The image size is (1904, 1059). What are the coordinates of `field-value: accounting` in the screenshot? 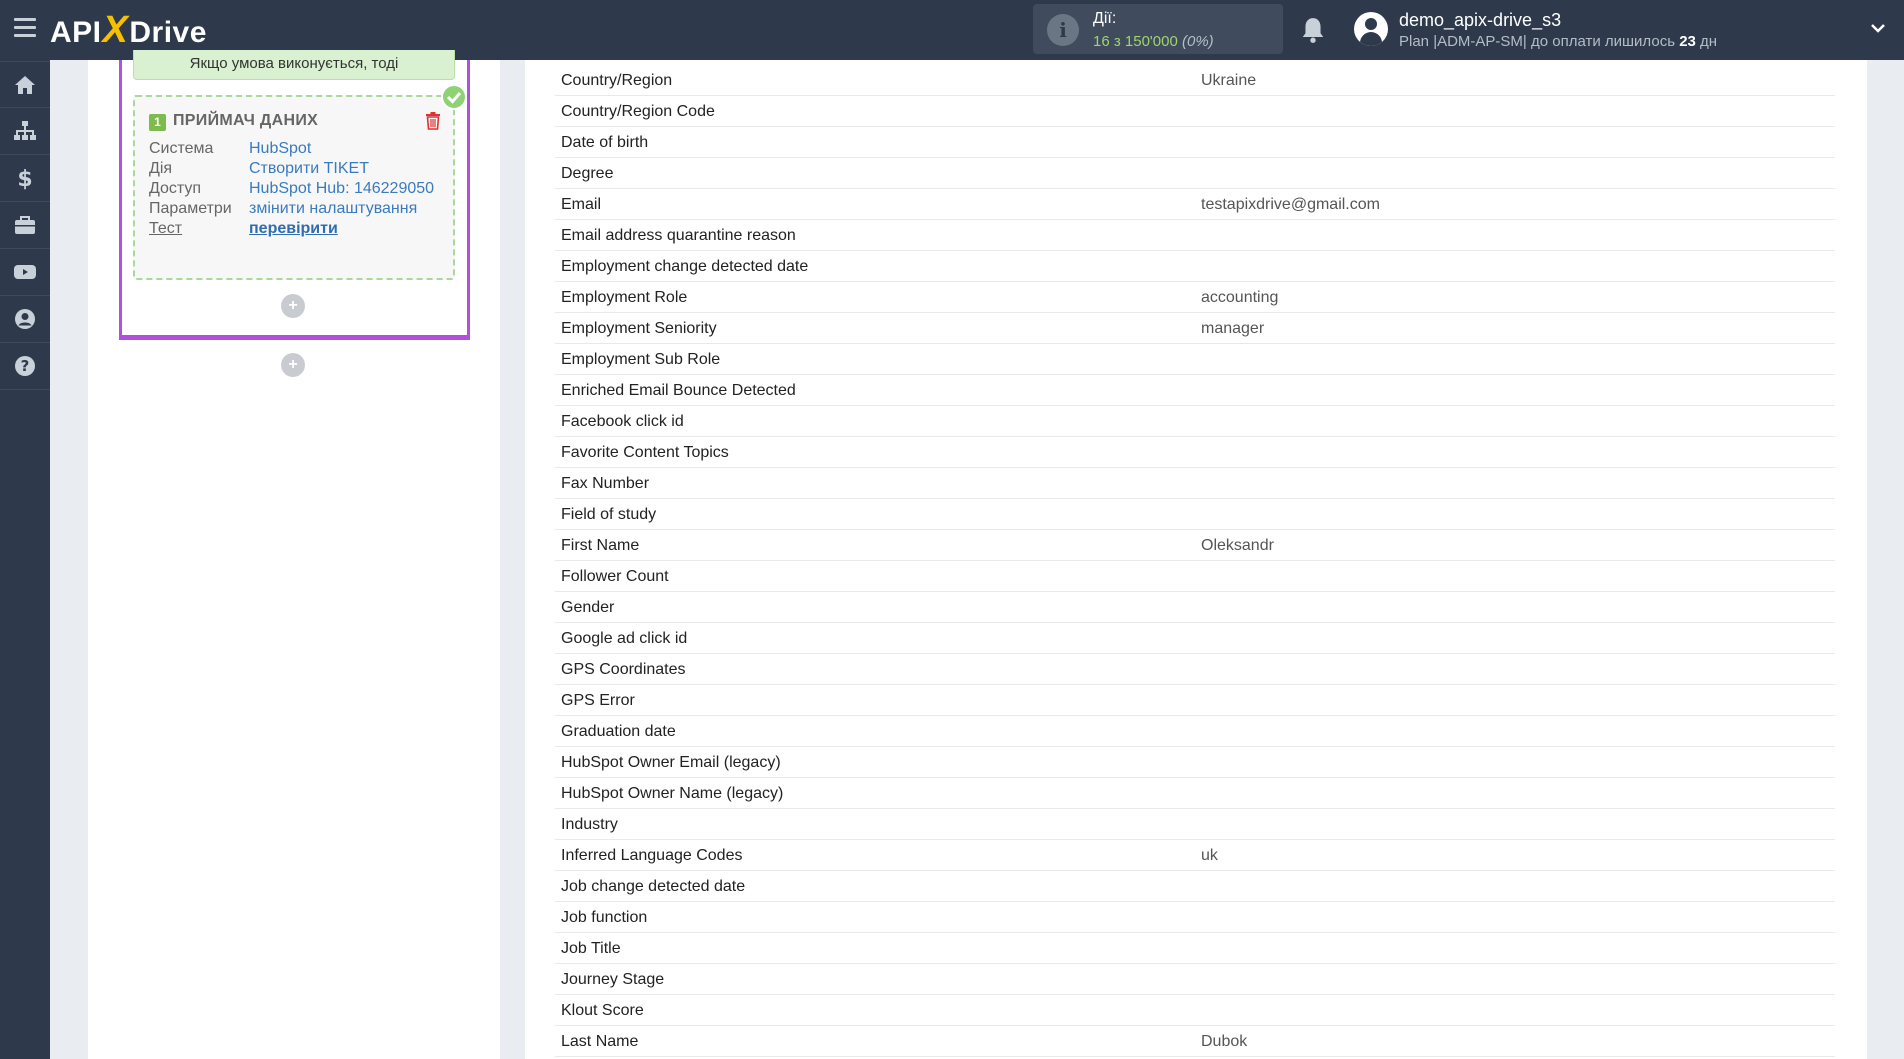 It's located at (1240, 297).